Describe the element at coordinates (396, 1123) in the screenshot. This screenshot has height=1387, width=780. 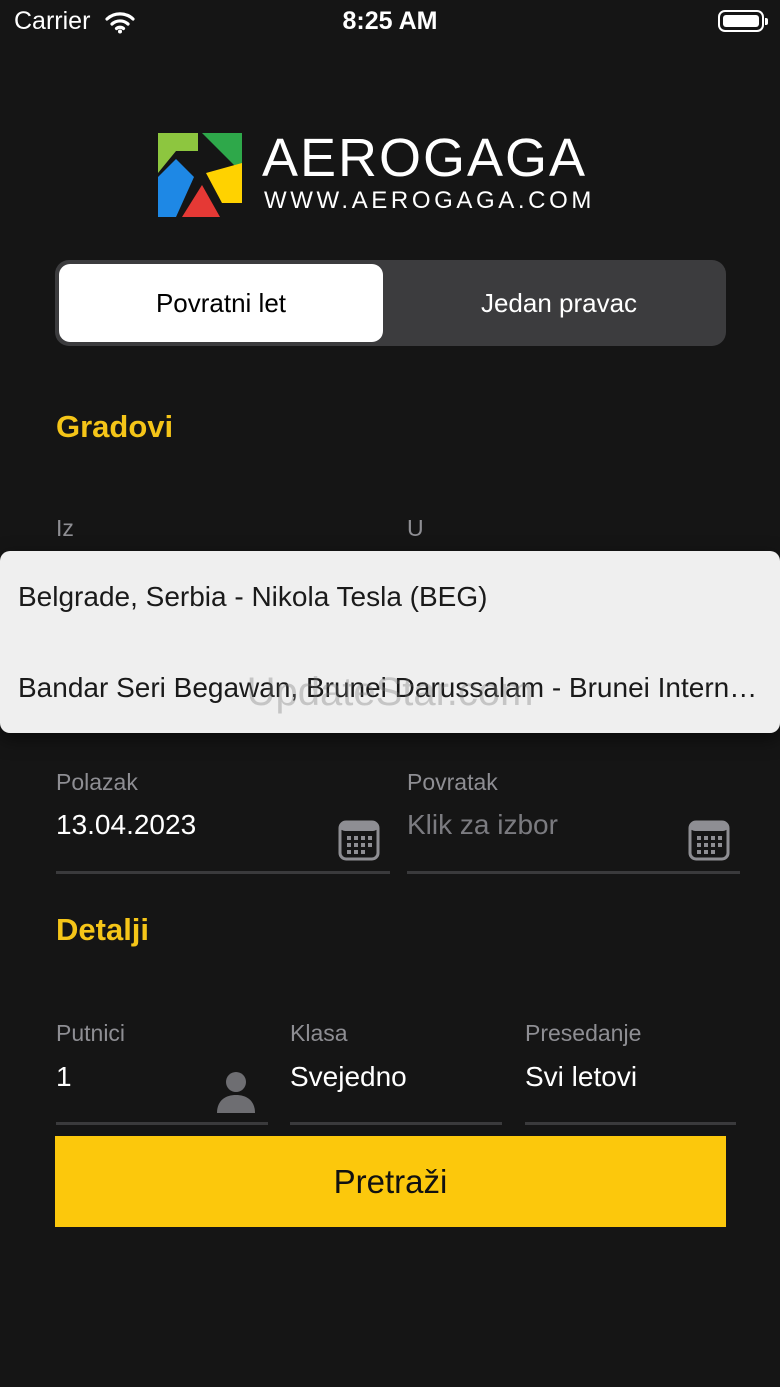
I see `class-underline` at that location.